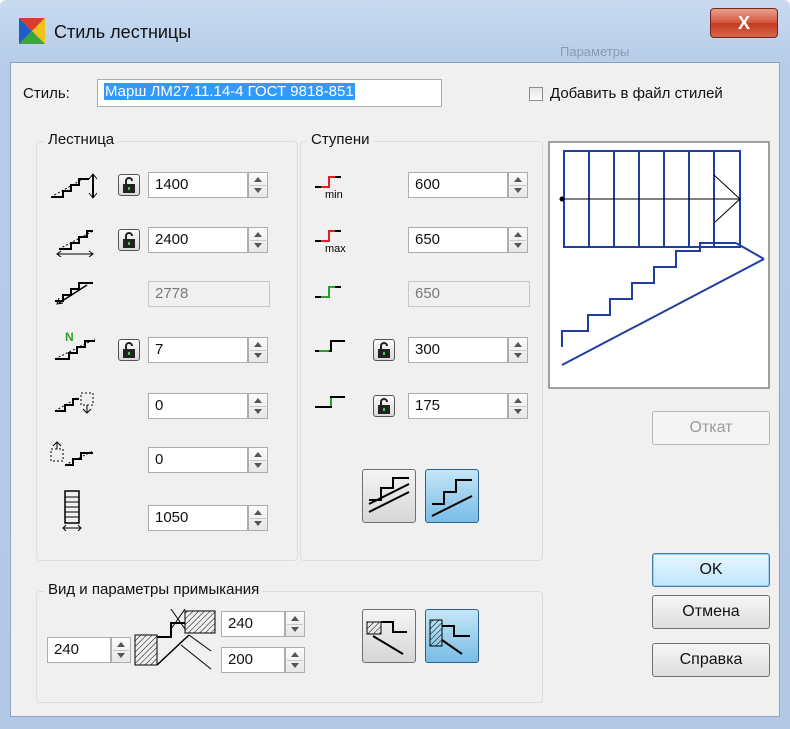 Image resolution: width=790 pixels, height=729 pixels. What do you see at coordinates (229, 91) in the screenshot?
I see `style-name-selected-text: Марш ЛМ27.11.14-4 ГОСТ 9818-851` at bounding box center [229, 91].